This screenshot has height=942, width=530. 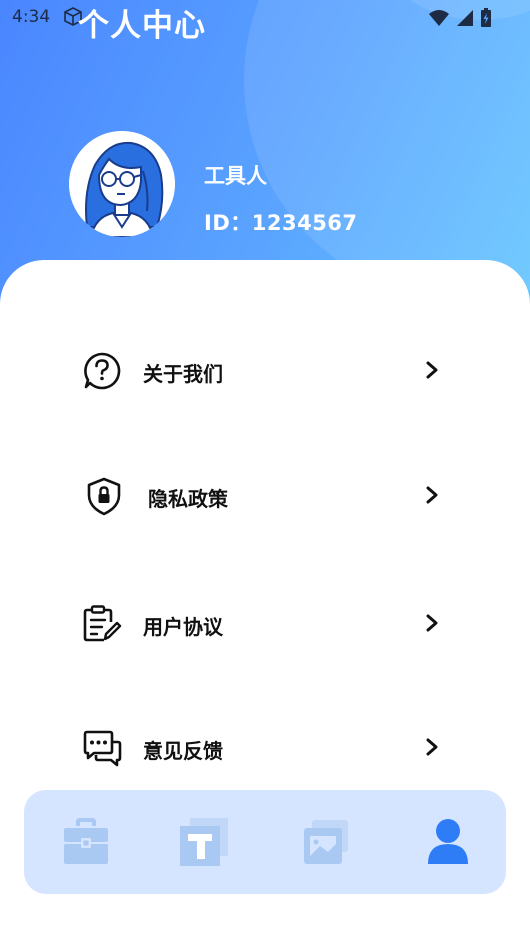 What do you see at coordinates (142, 26) in the screenshot?
I see `page-title: 个人中心` at bounding box center [142, 26].